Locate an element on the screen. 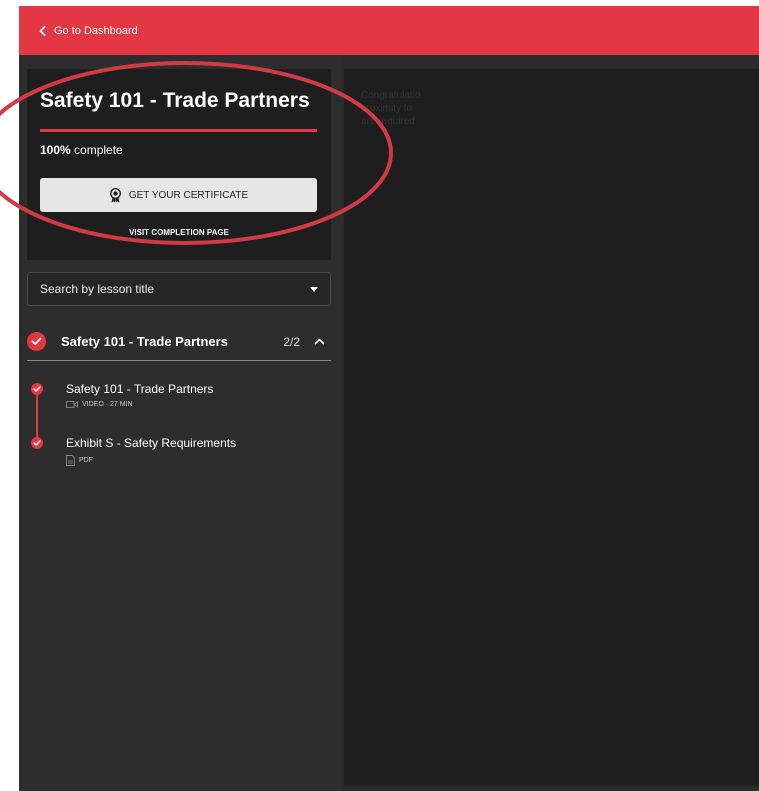  progress-text: 100% complete is located at coordinates (81, 150).